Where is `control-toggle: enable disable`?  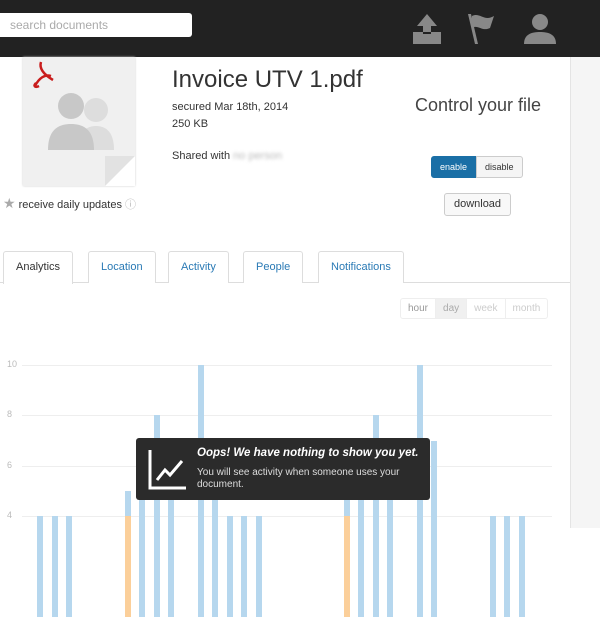
control-toggle: enable disable is located at coordinates (477, 167).